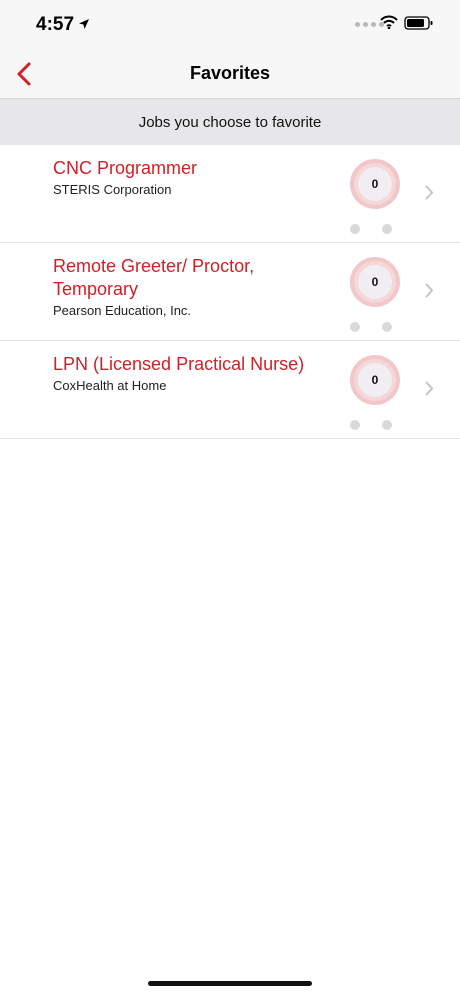 The height and width of the screenshot is (996, 460). I want to click on battery-icon, so click(419, 25).